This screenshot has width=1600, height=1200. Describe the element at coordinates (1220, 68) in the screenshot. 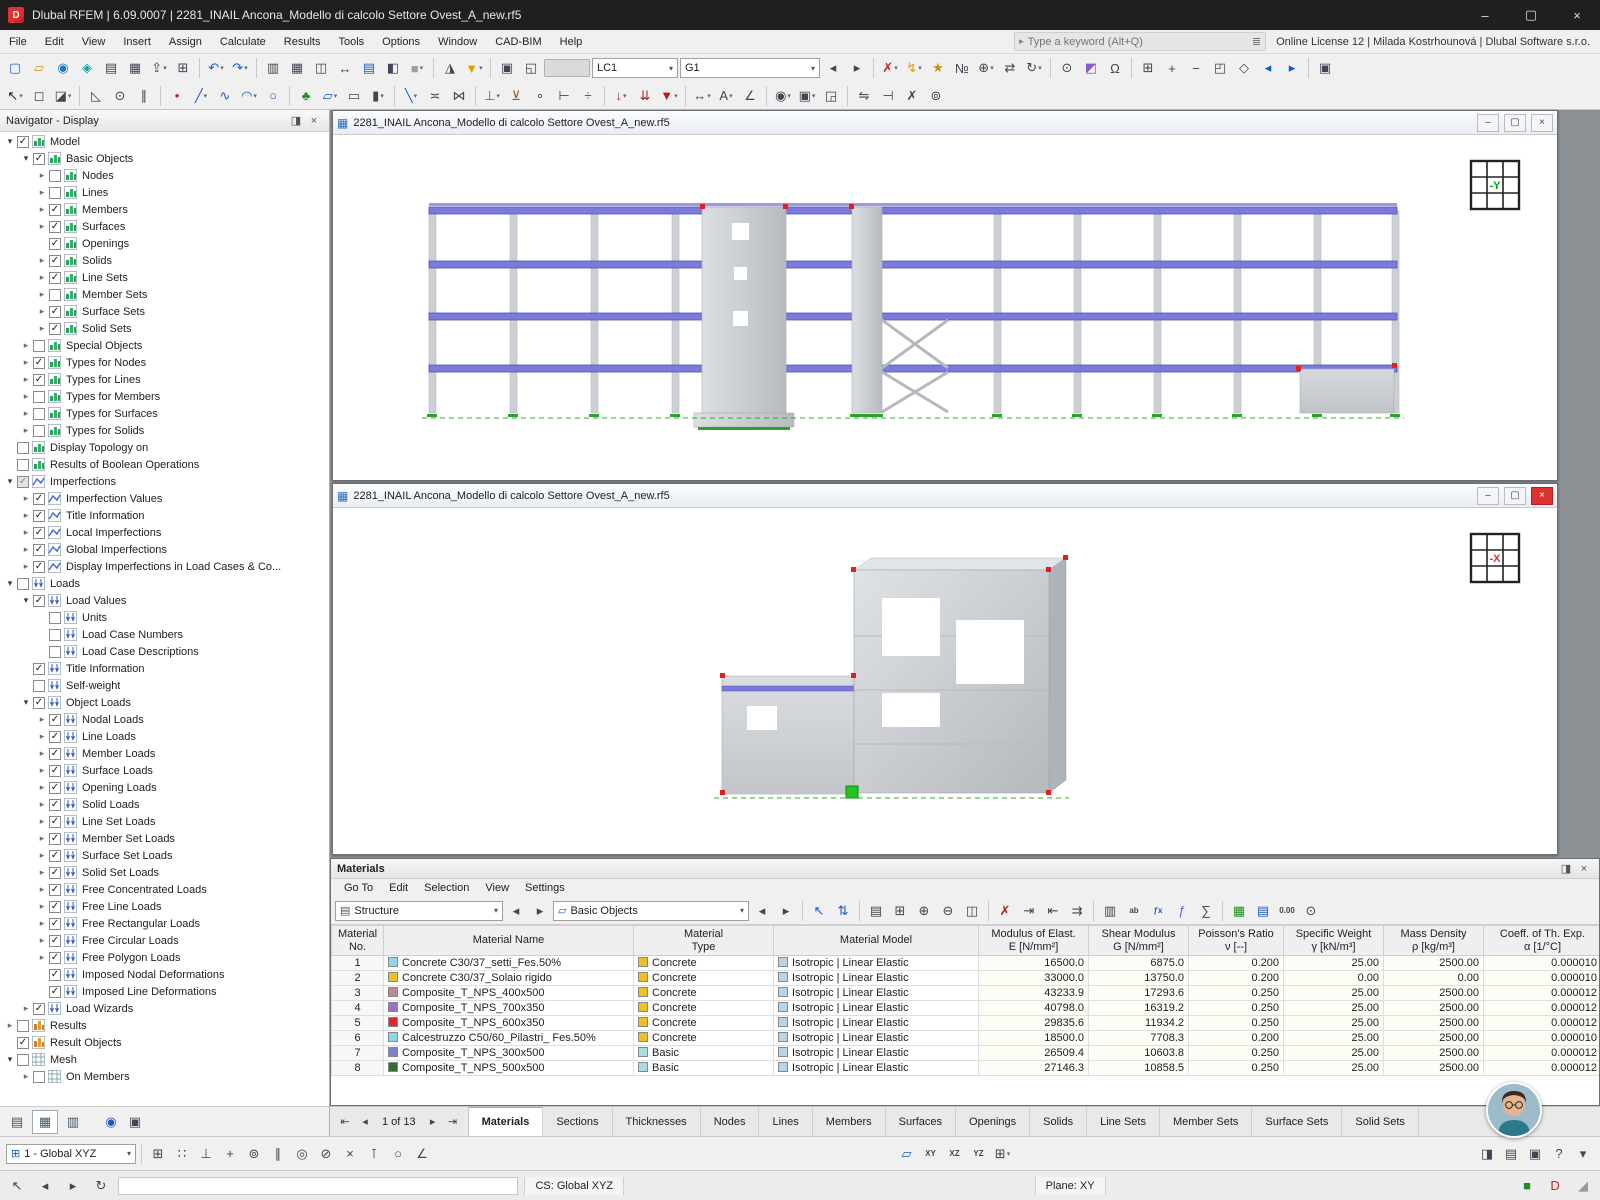

I see `zoom-window-button: ◰` at that location.